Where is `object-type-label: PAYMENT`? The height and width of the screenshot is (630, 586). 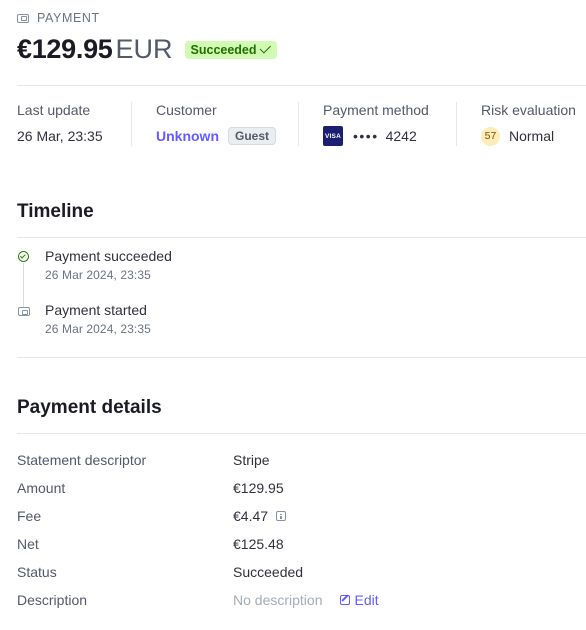
object-type-label: PAYMENT is located at coordinates (58, 18).